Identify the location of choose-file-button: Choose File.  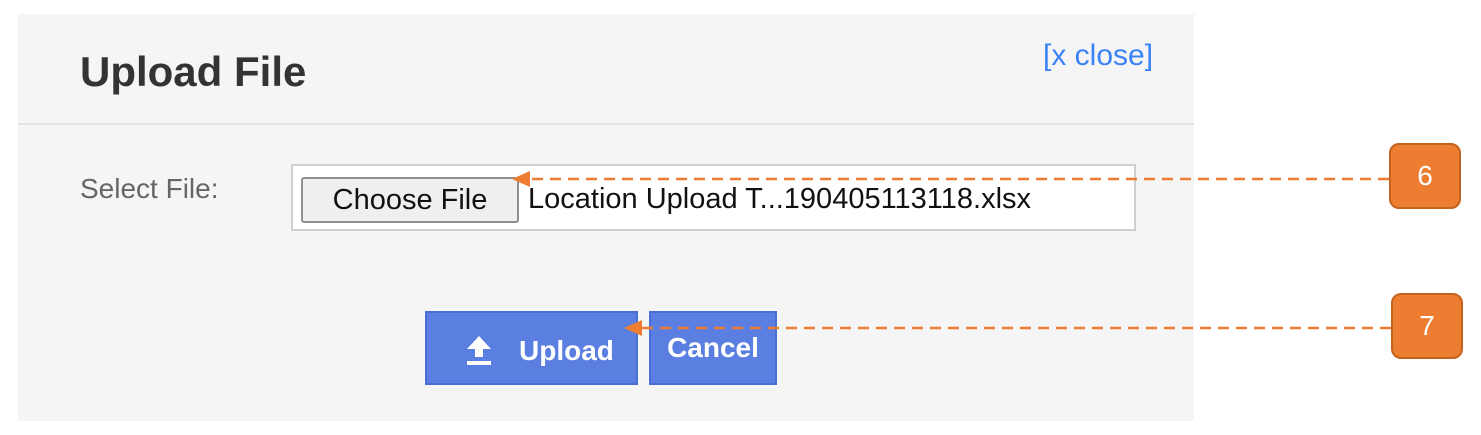
(410, 200).